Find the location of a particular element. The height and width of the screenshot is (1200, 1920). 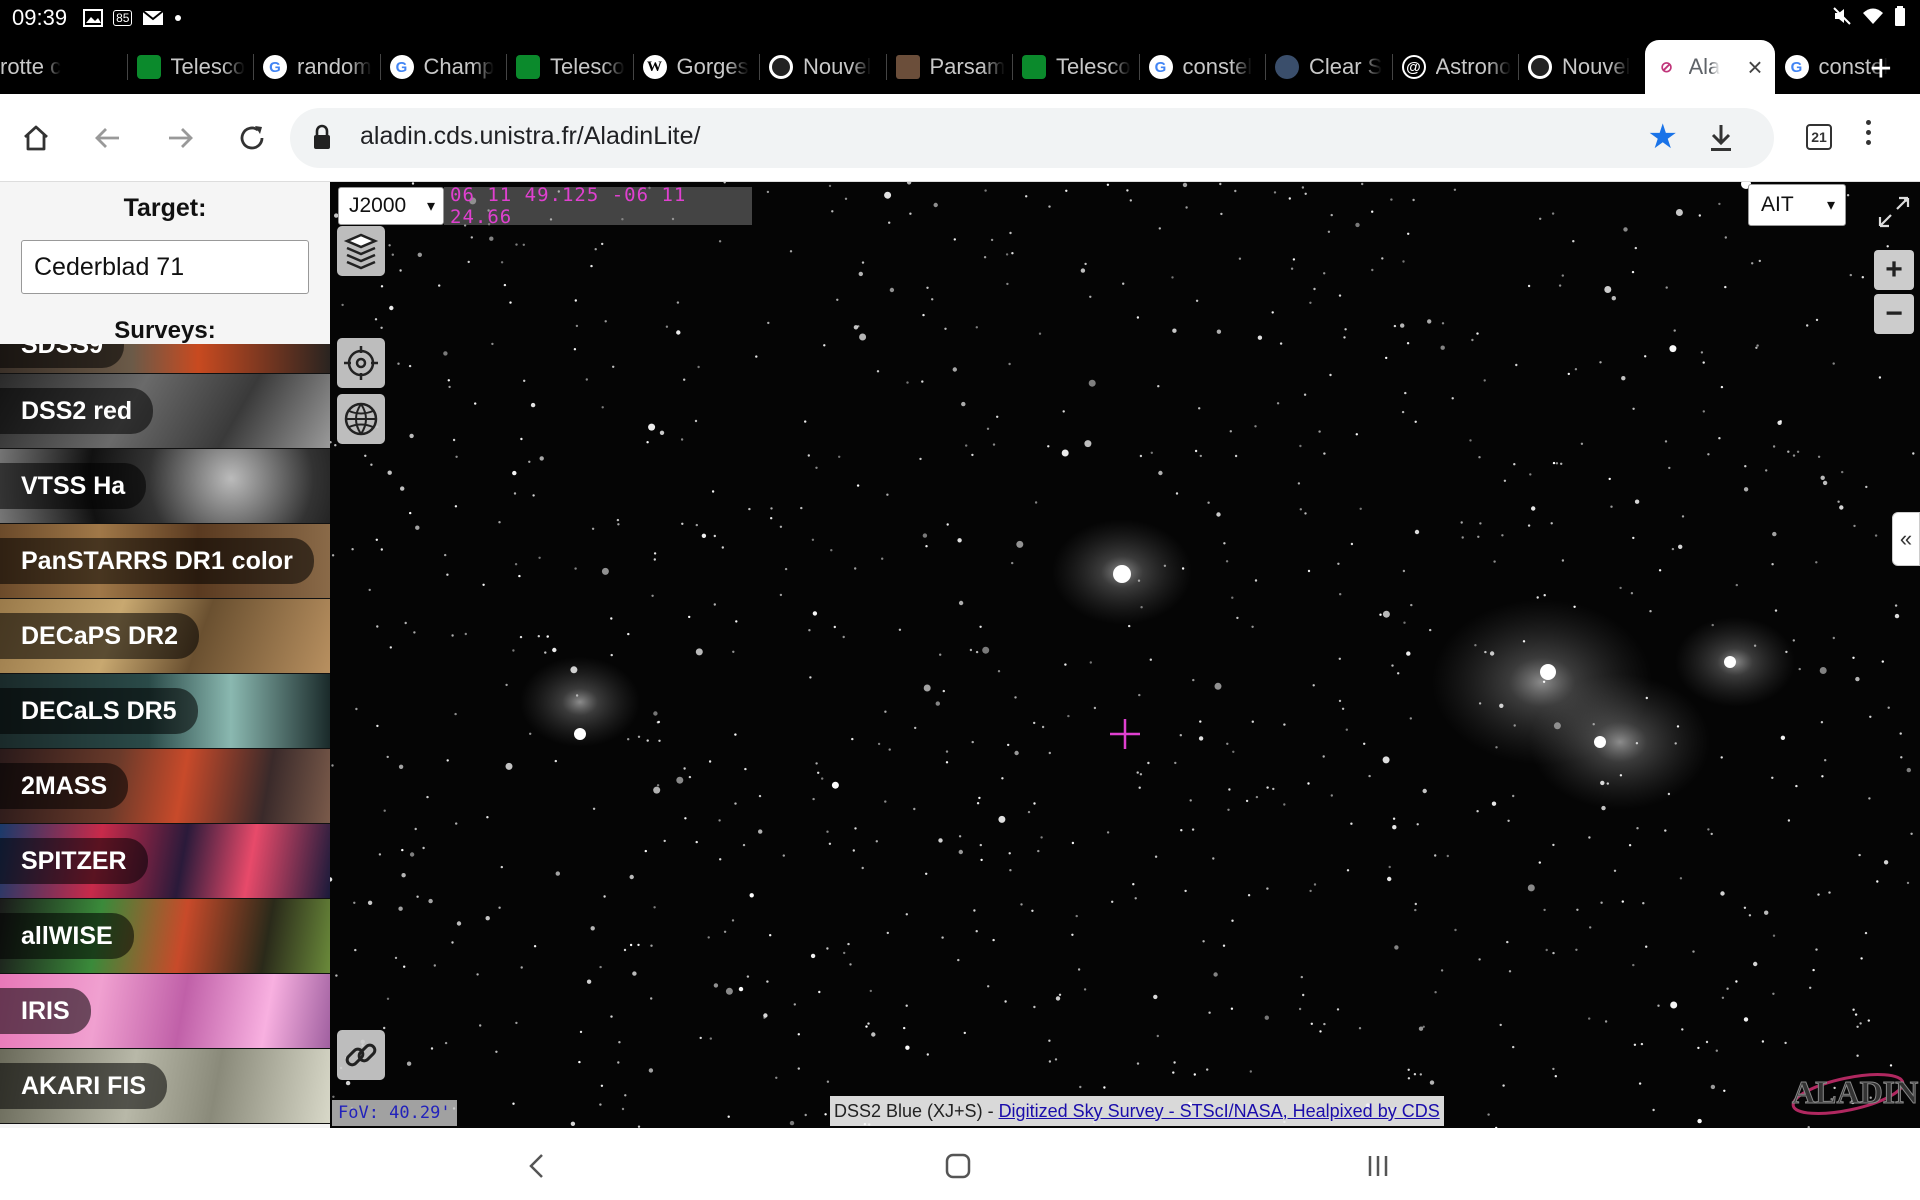

coordinate-grid-button is located at coordinates (361, 419).